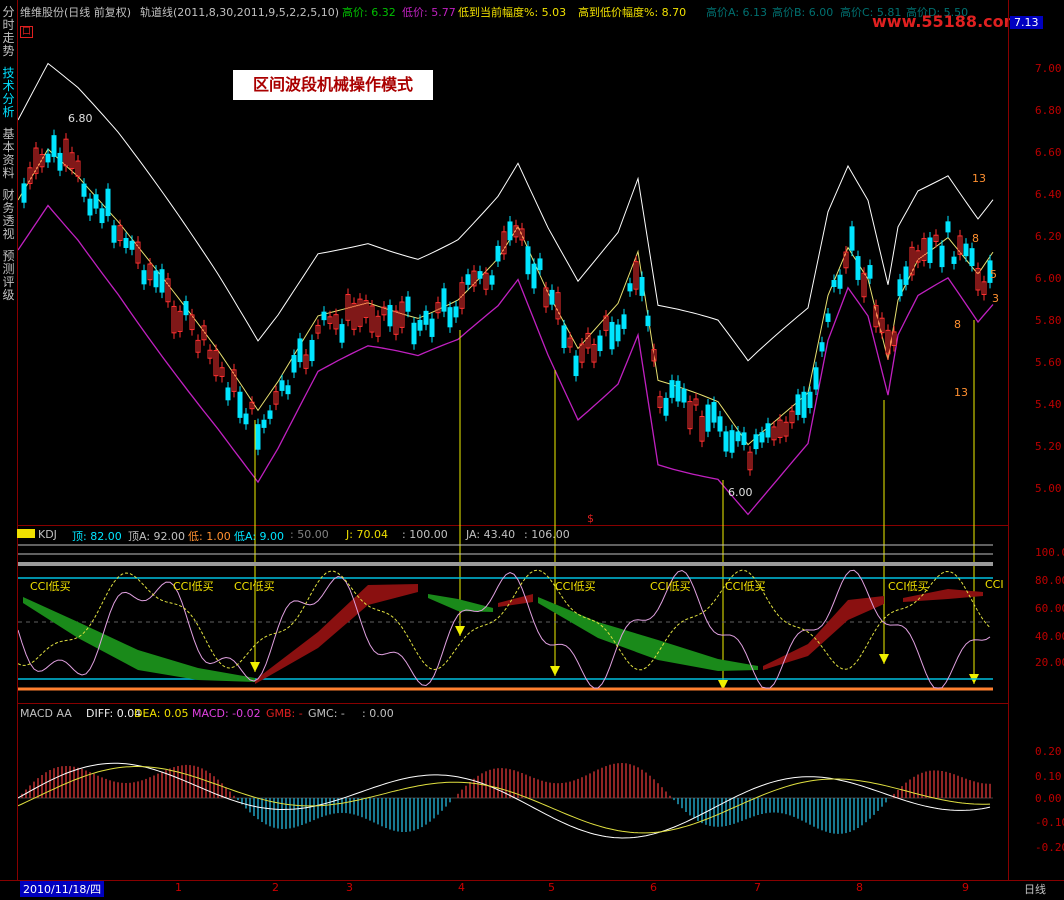 This screenshot has width=1064, height=900. Describe the element at coordinates (1048, 68) in the screenshot. I see `price-tick: 7.00` at that location.